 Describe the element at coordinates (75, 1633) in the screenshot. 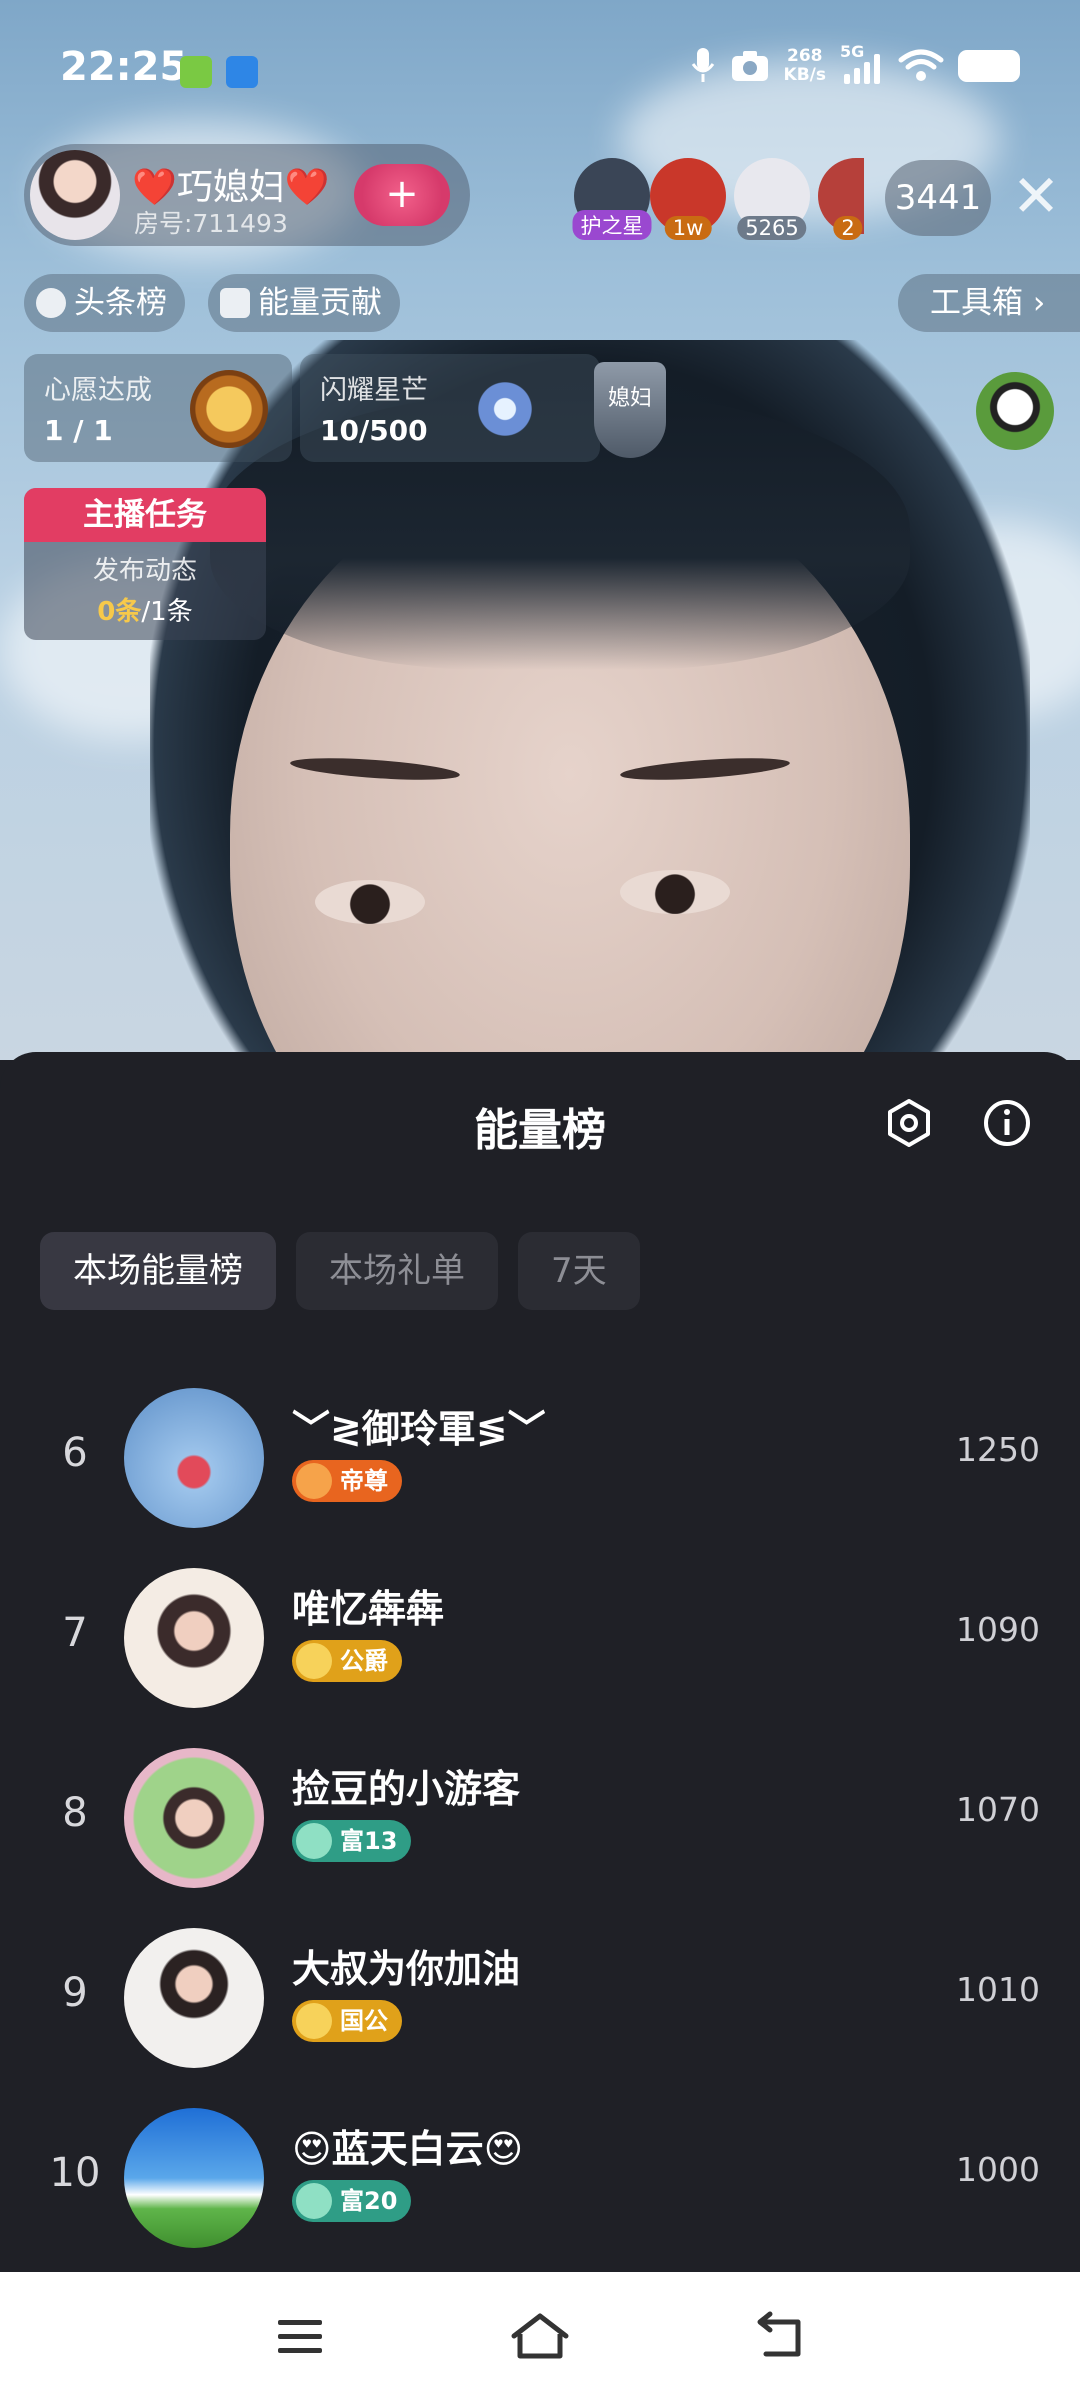

I see `rank-number: 7` at that location.